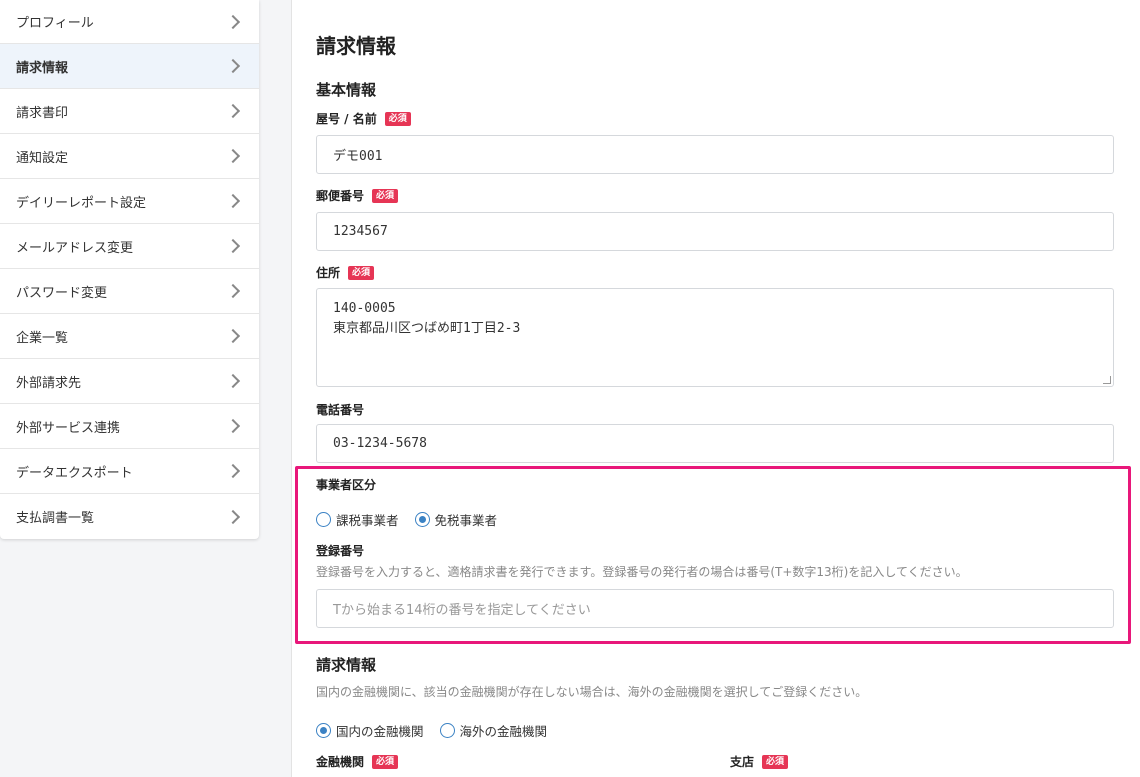  Describe the element at coordinates (55, 518) in the screenshot. I see `sidebar-item-label: 支払調書一覧` at that location.